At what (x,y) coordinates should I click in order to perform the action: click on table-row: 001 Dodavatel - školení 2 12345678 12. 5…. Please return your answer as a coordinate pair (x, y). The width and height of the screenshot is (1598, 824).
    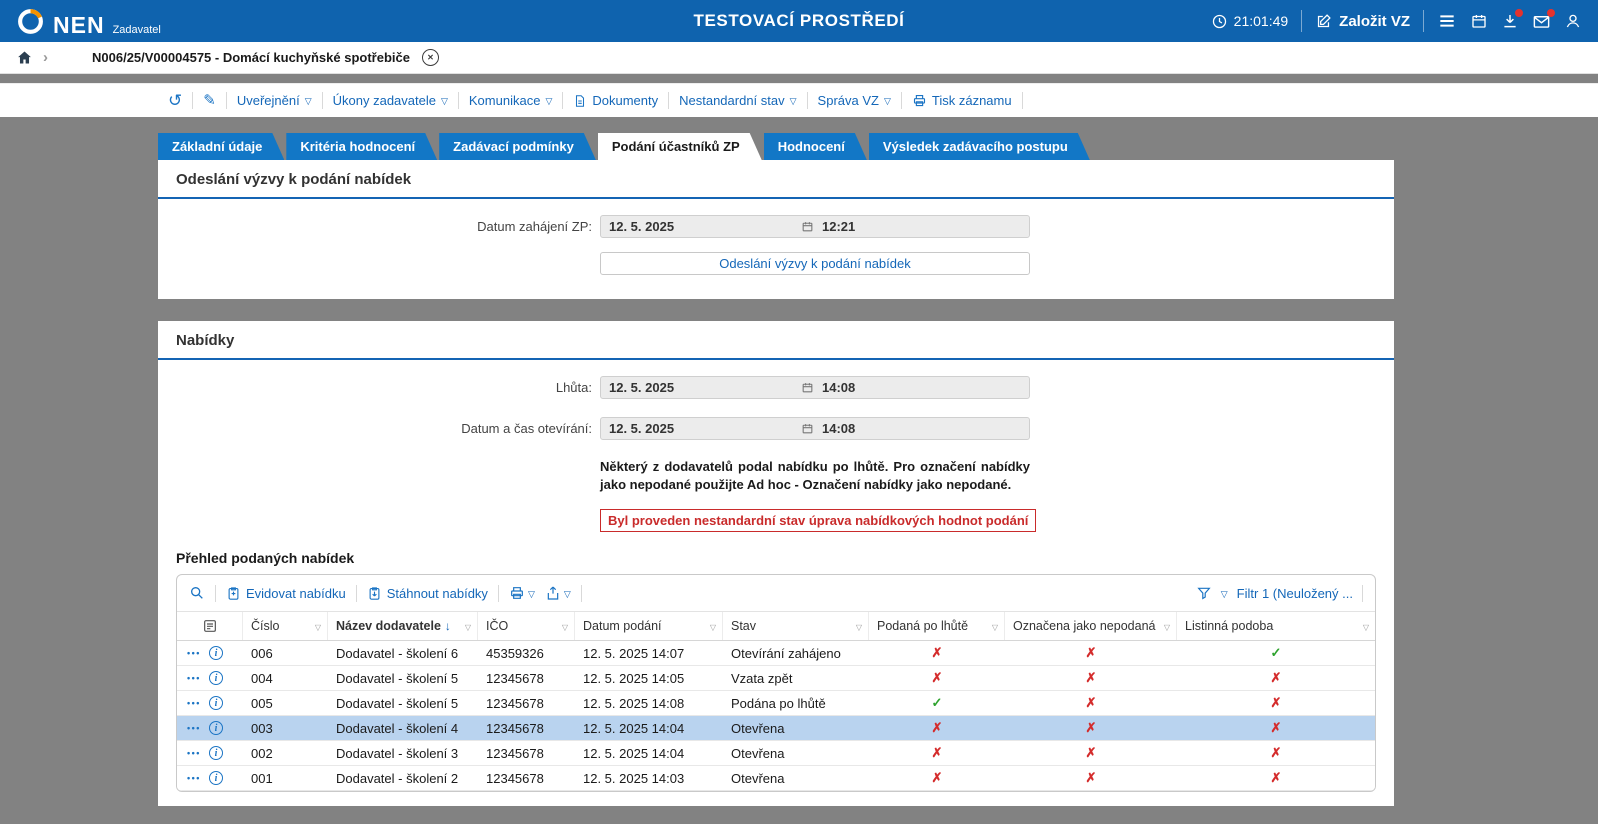
    Looking at the image, I should click on (776, 779).